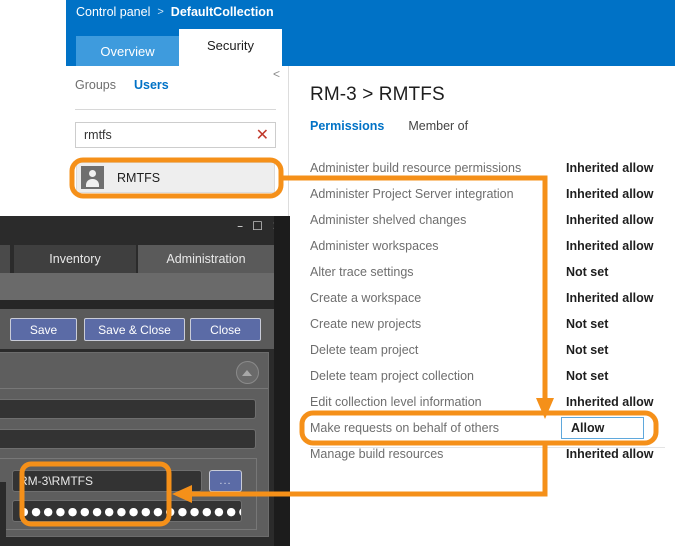  What do you see at coordinates (366, 324) in the screenshot?
I see `permission-name: Create new projects` at bounding box center [366, 324].